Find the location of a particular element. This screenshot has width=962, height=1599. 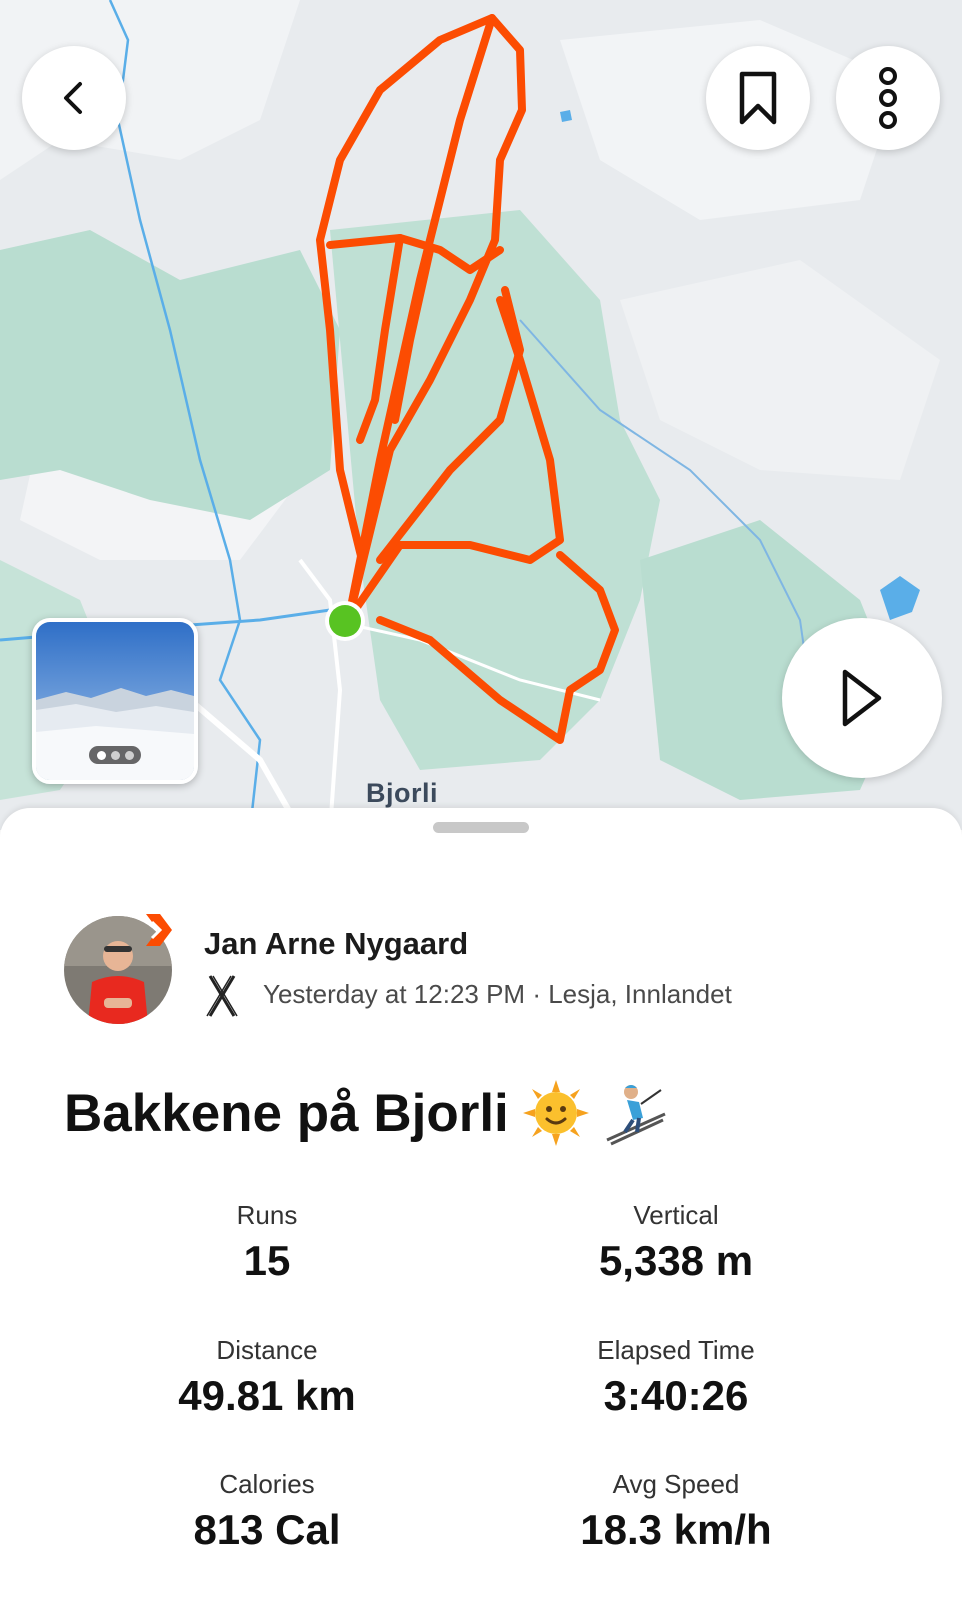

chevron-left-icon is located at coordinates (73, 98).